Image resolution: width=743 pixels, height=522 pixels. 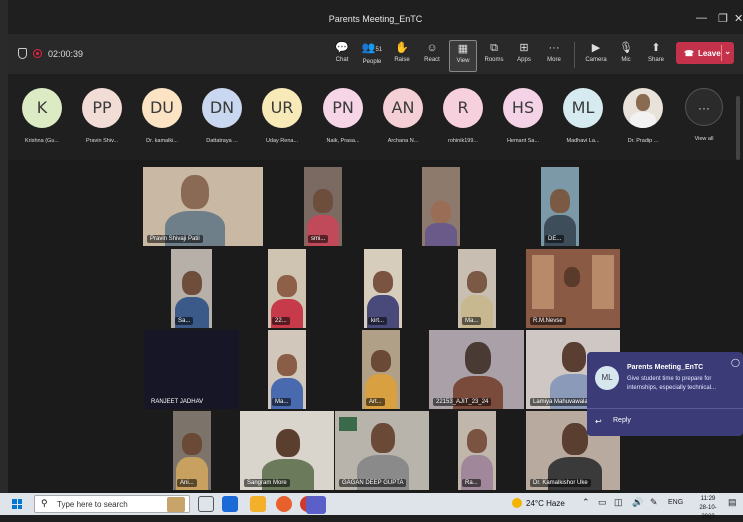 I want to click on pen-icon: ✎, so click(x=654, y=502).